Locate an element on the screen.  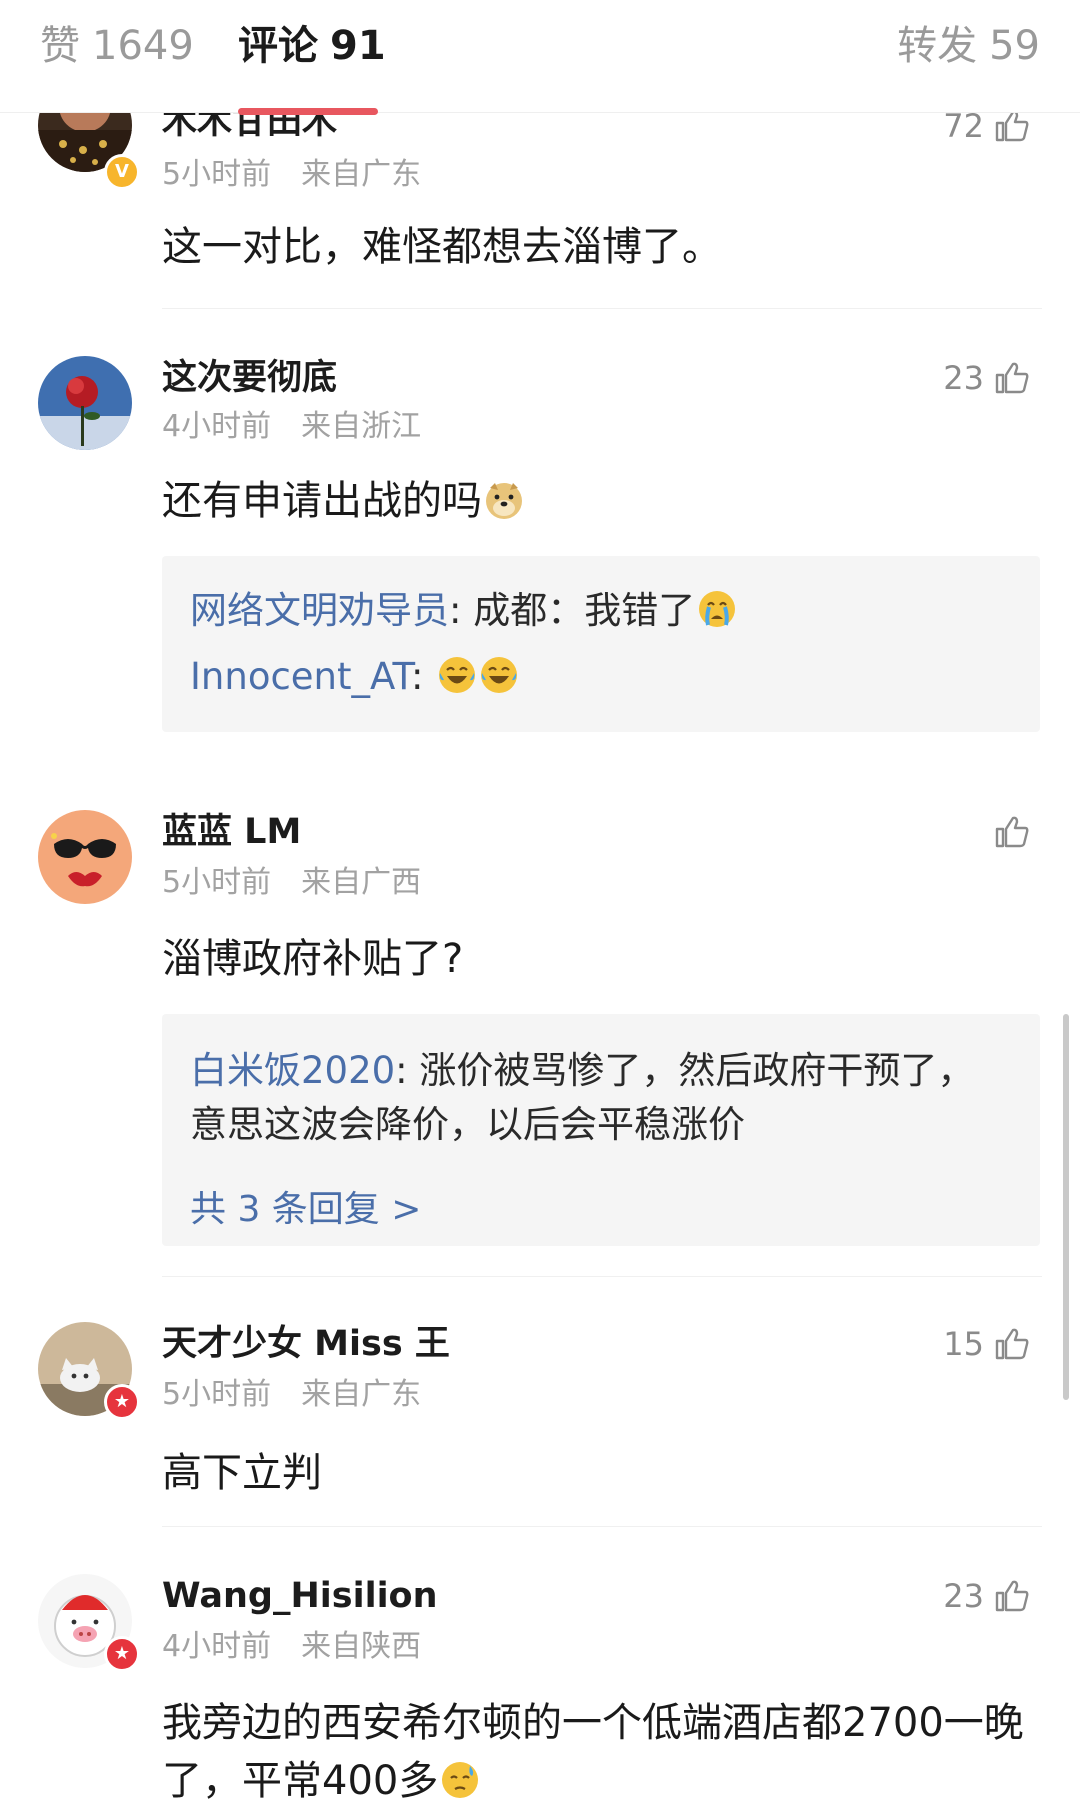
doge-emoji-icon is located at coordinates (504, 501).